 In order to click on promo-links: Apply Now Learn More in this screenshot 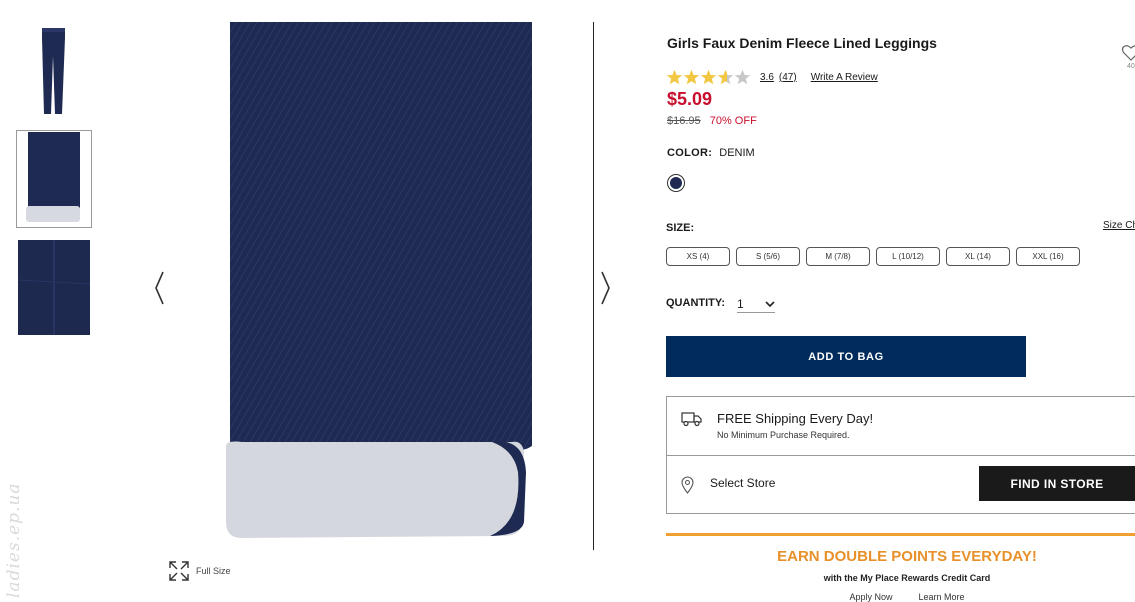, I will do `click(900, 597)`.